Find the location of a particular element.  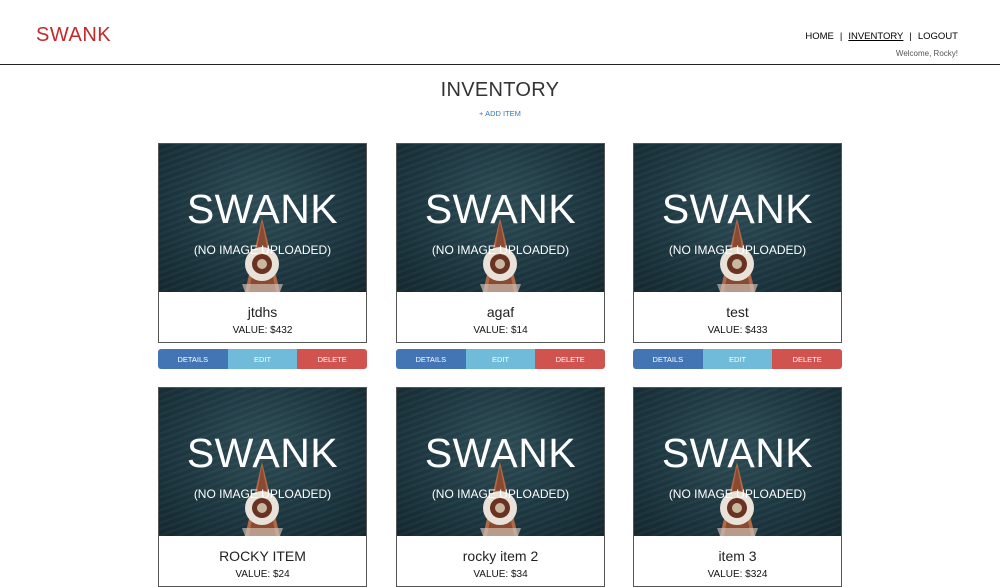

item-name: agaf is located at coordinates (500, 312).